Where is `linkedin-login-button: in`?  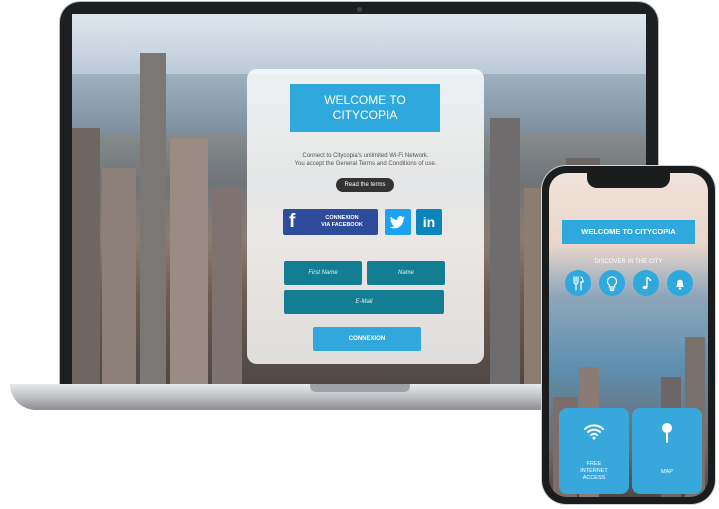
linkedin-login-button: in is located at coordinates (429, 222).